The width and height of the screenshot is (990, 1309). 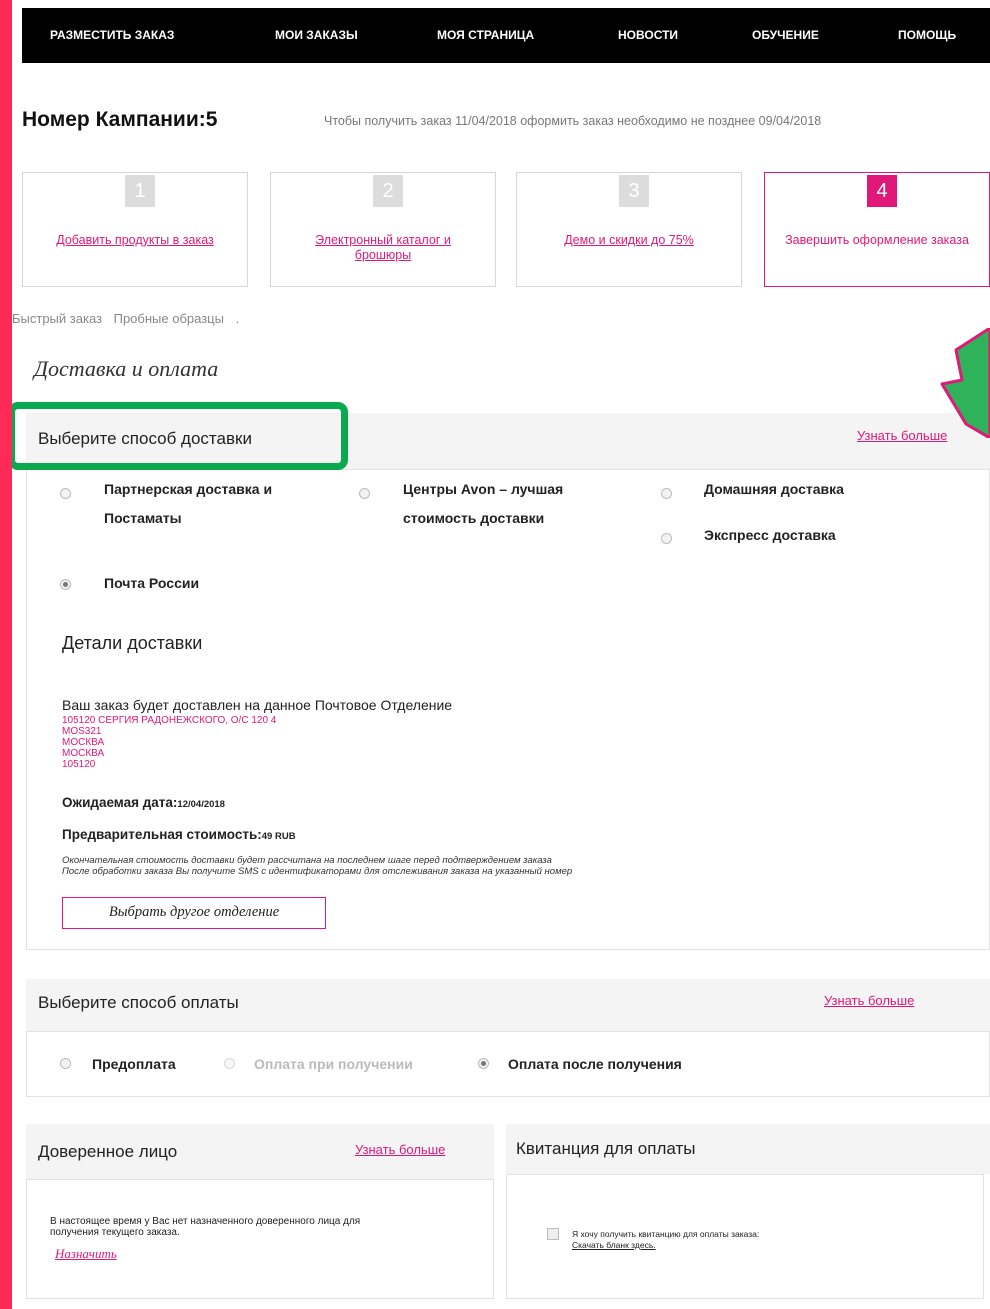 I want to click on step-number: 3, so click(x=634, y=191).